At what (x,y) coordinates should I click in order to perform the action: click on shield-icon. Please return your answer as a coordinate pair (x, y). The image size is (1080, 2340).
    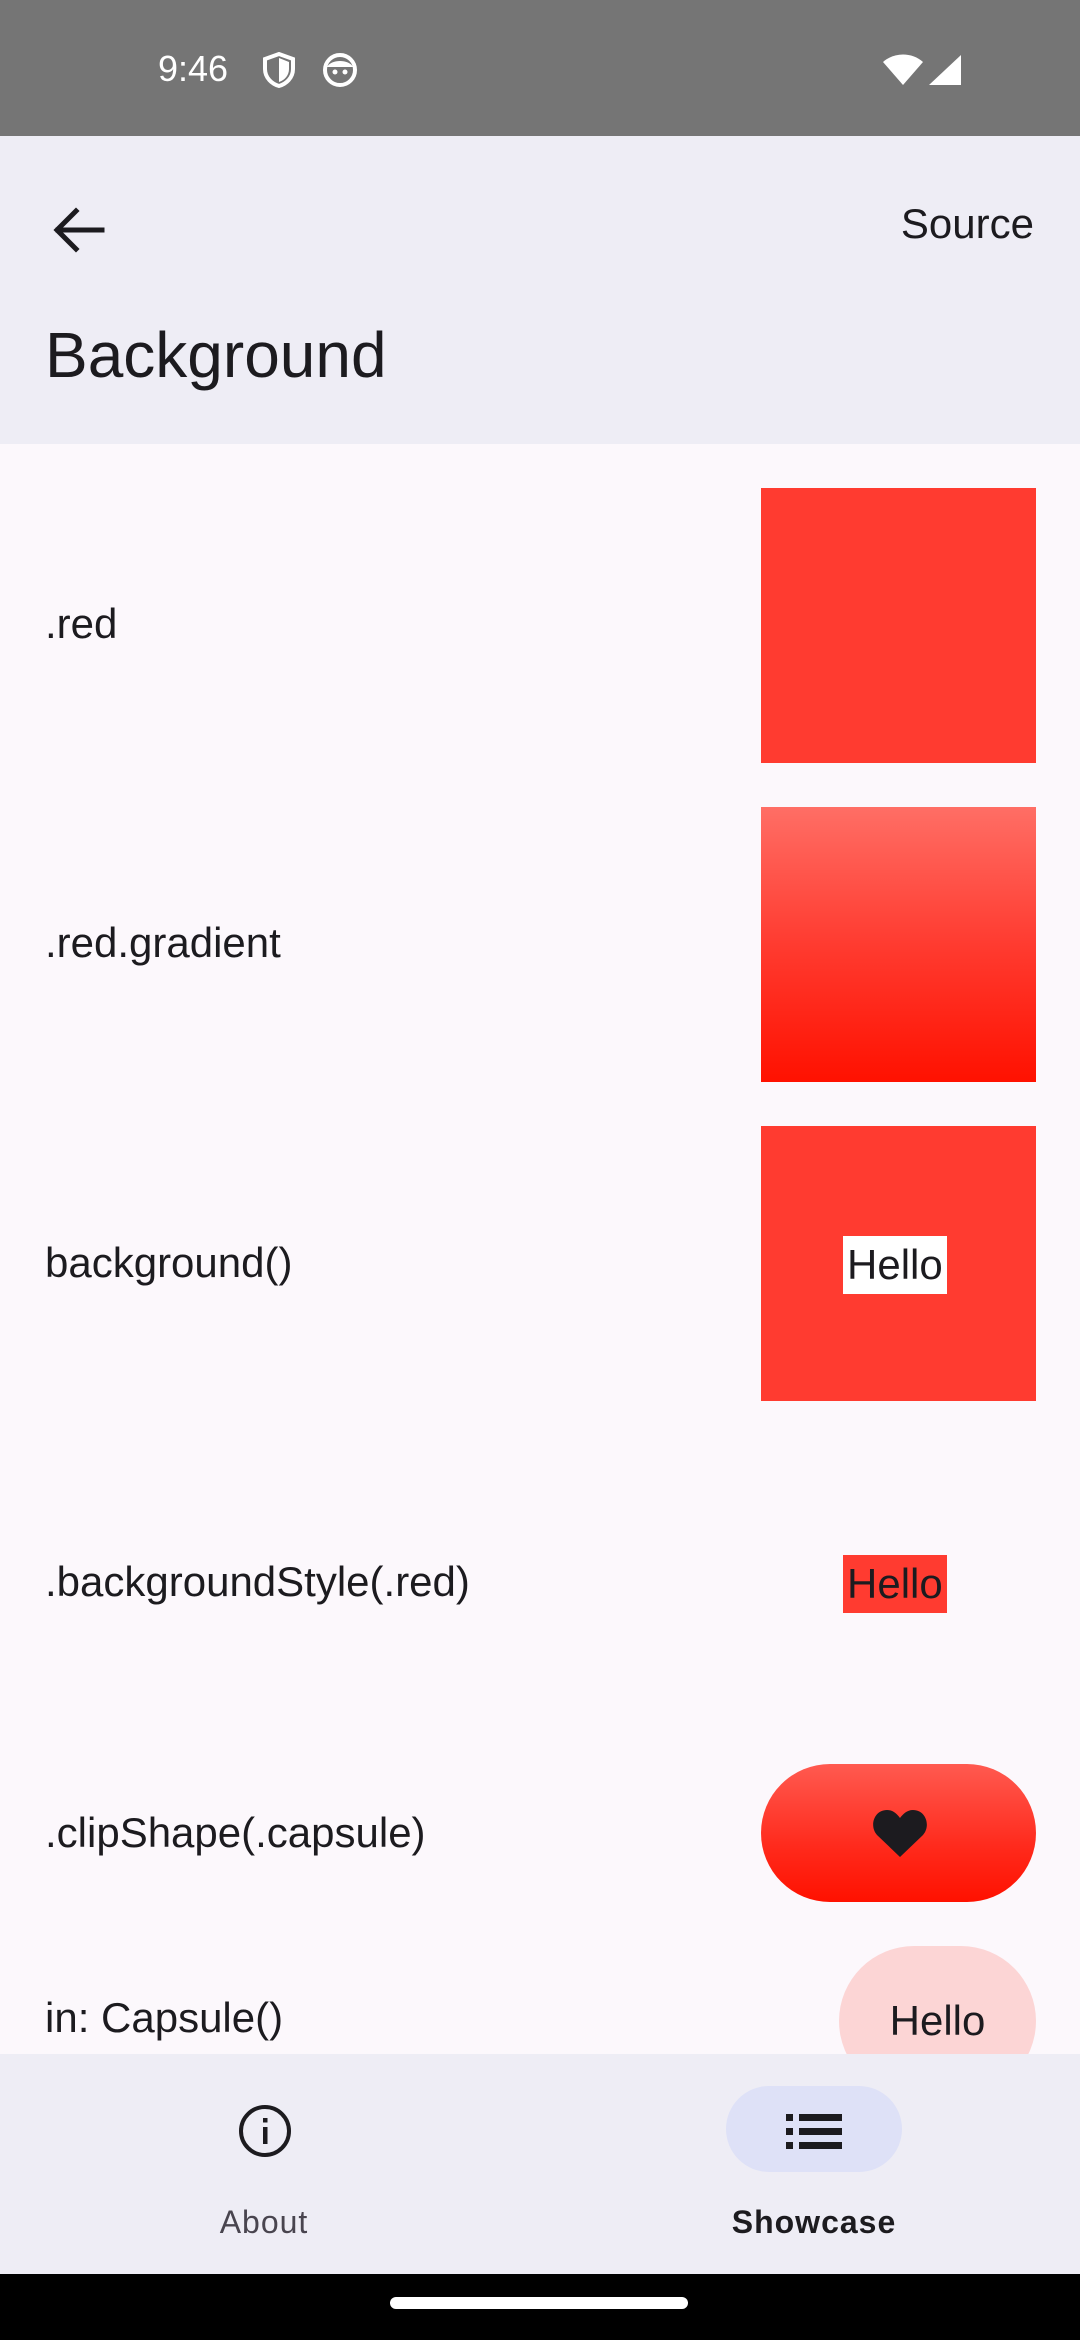
    Looking at the image, I should click on (279, 72).